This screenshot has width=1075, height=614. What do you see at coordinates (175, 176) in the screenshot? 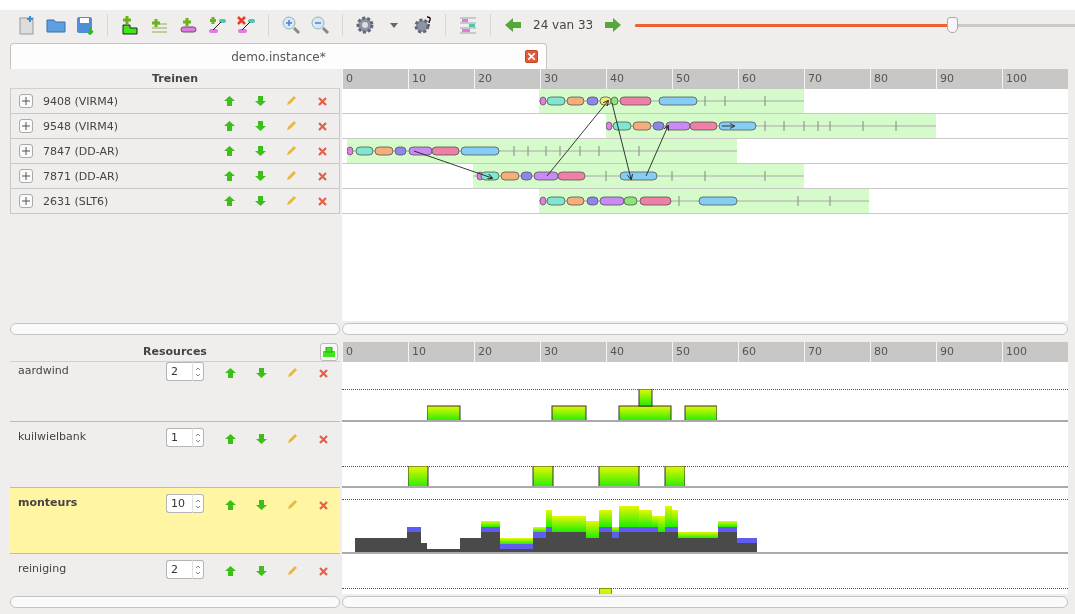
I see `train-row: 7871 (DD-AR)` at bounding box center [175, 176].